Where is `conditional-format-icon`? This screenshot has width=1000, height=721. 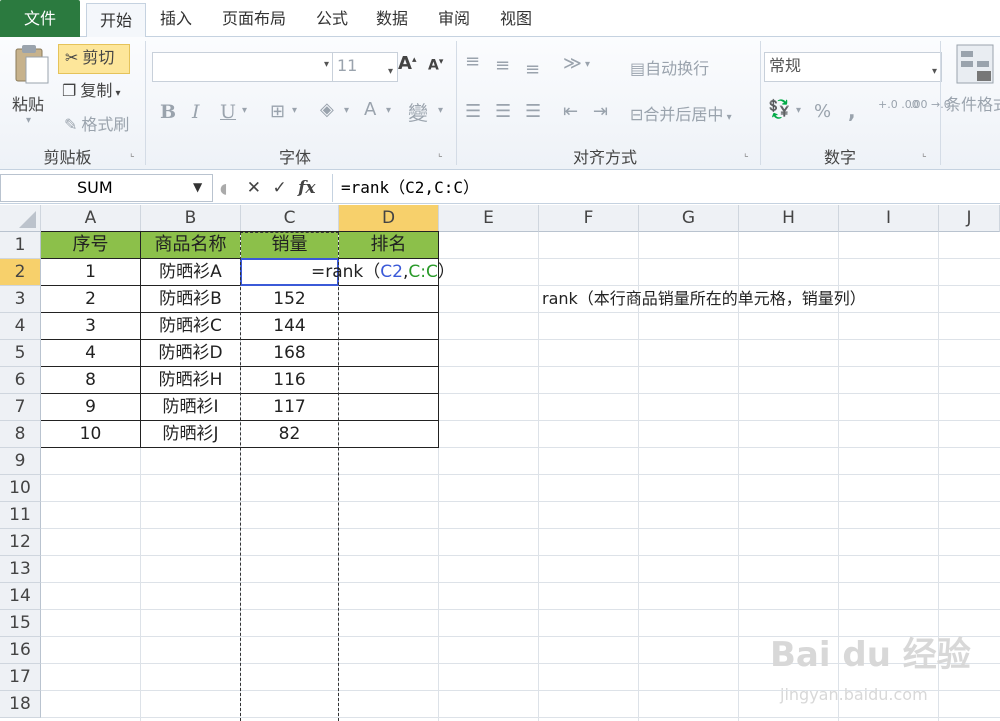
conditional-format-icon is located at coordinates (975, 65).